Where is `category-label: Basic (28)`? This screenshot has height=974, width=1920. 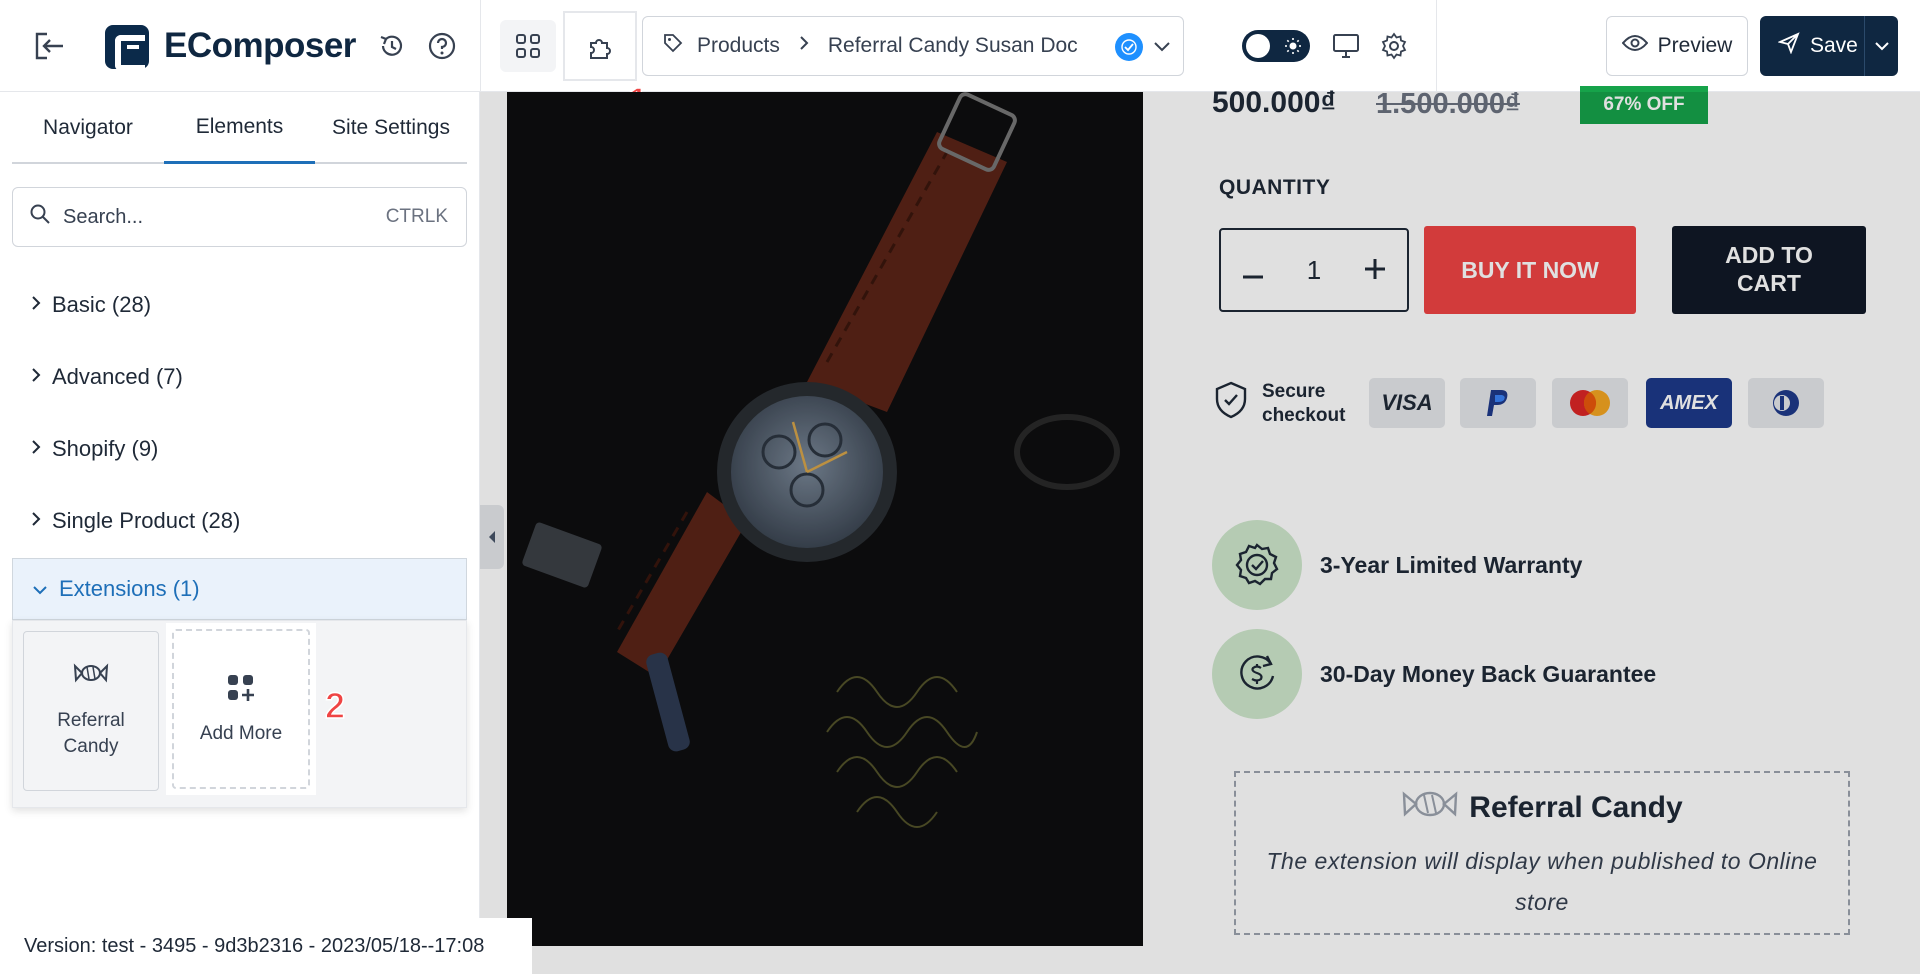 category-label: Basic (28) is located at coordinates (102, 304).